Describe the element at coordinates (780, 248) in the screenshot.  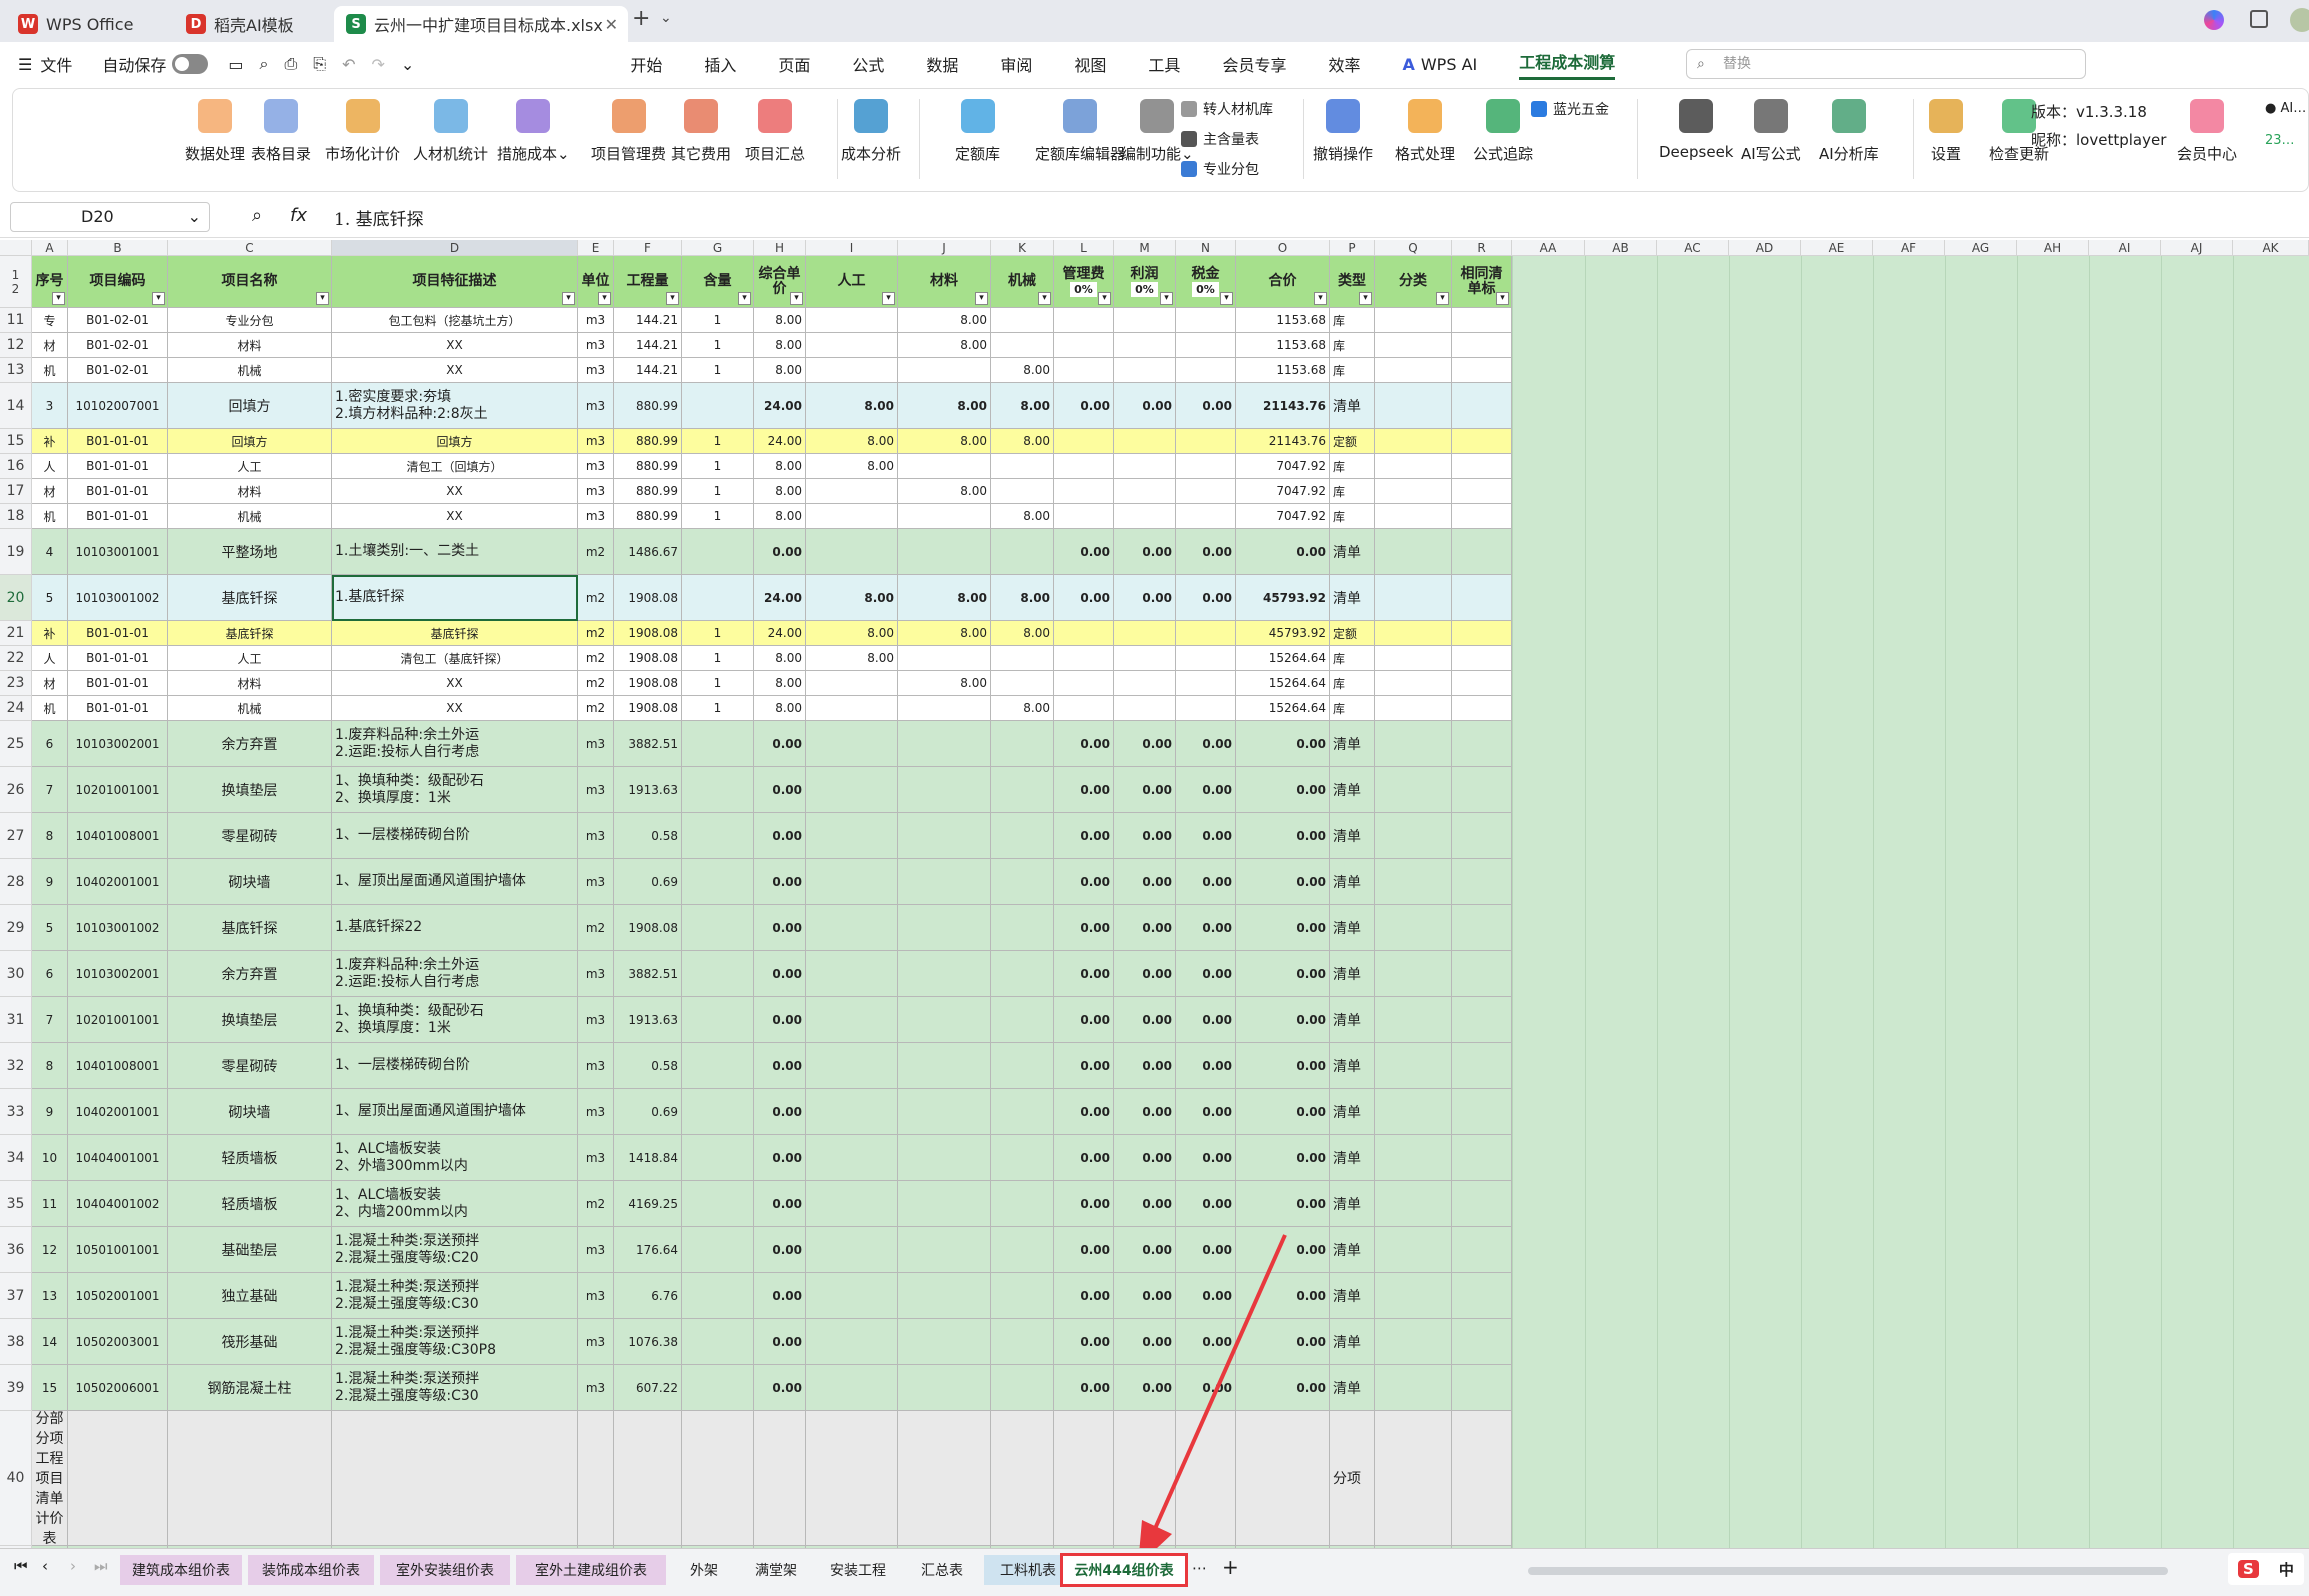
I see `column-header-H: H` at that location.